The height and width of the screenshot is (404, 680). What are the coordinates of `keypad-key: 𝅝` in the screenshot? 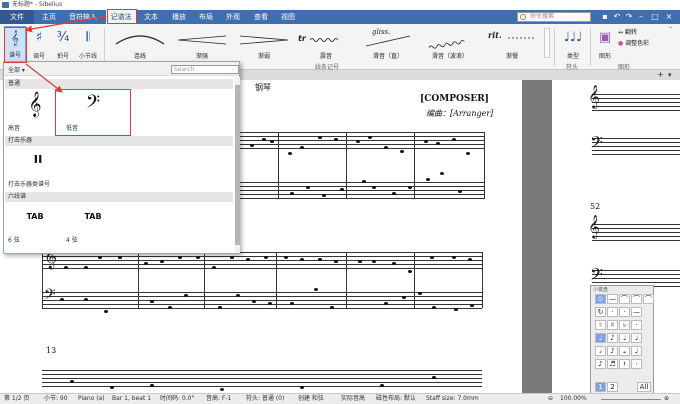 It's located at (624, 351).